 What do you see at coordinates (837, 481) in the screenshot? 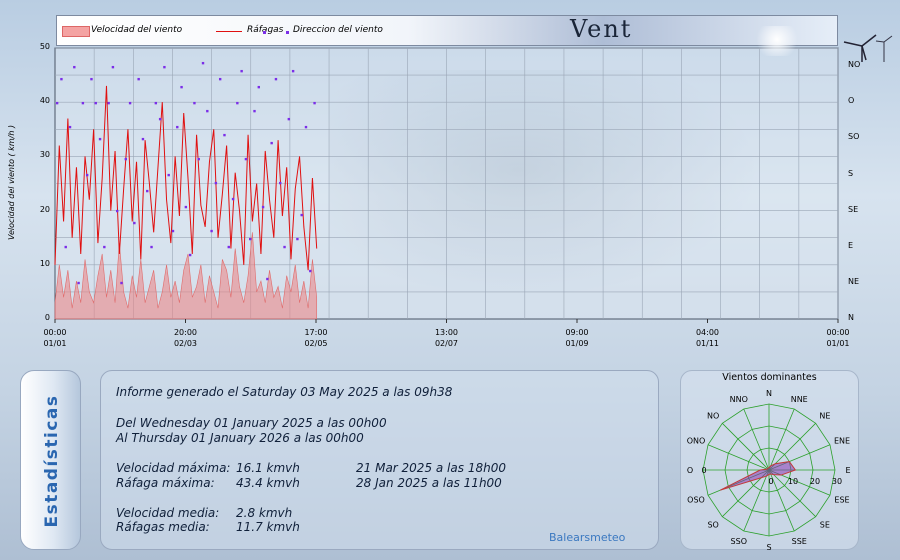
I see `rose-ring-label: 30` at bounding box center [837, 481].